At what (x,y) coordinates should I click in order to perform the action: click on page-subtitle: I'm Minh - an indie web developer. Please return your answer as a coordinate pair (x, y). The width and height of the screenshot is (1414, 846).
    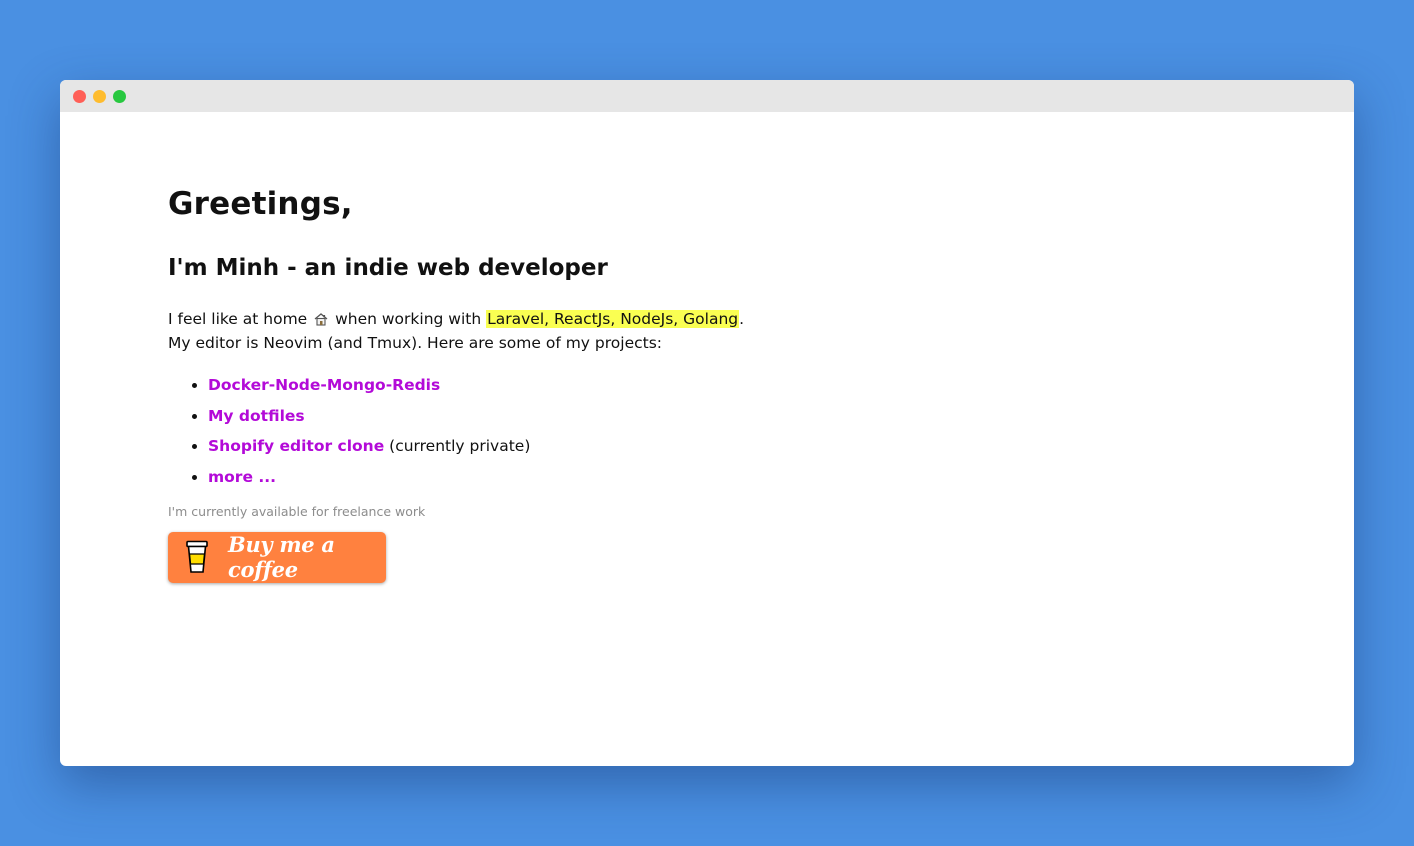
    Looking at the image, I should click on (388, 268).